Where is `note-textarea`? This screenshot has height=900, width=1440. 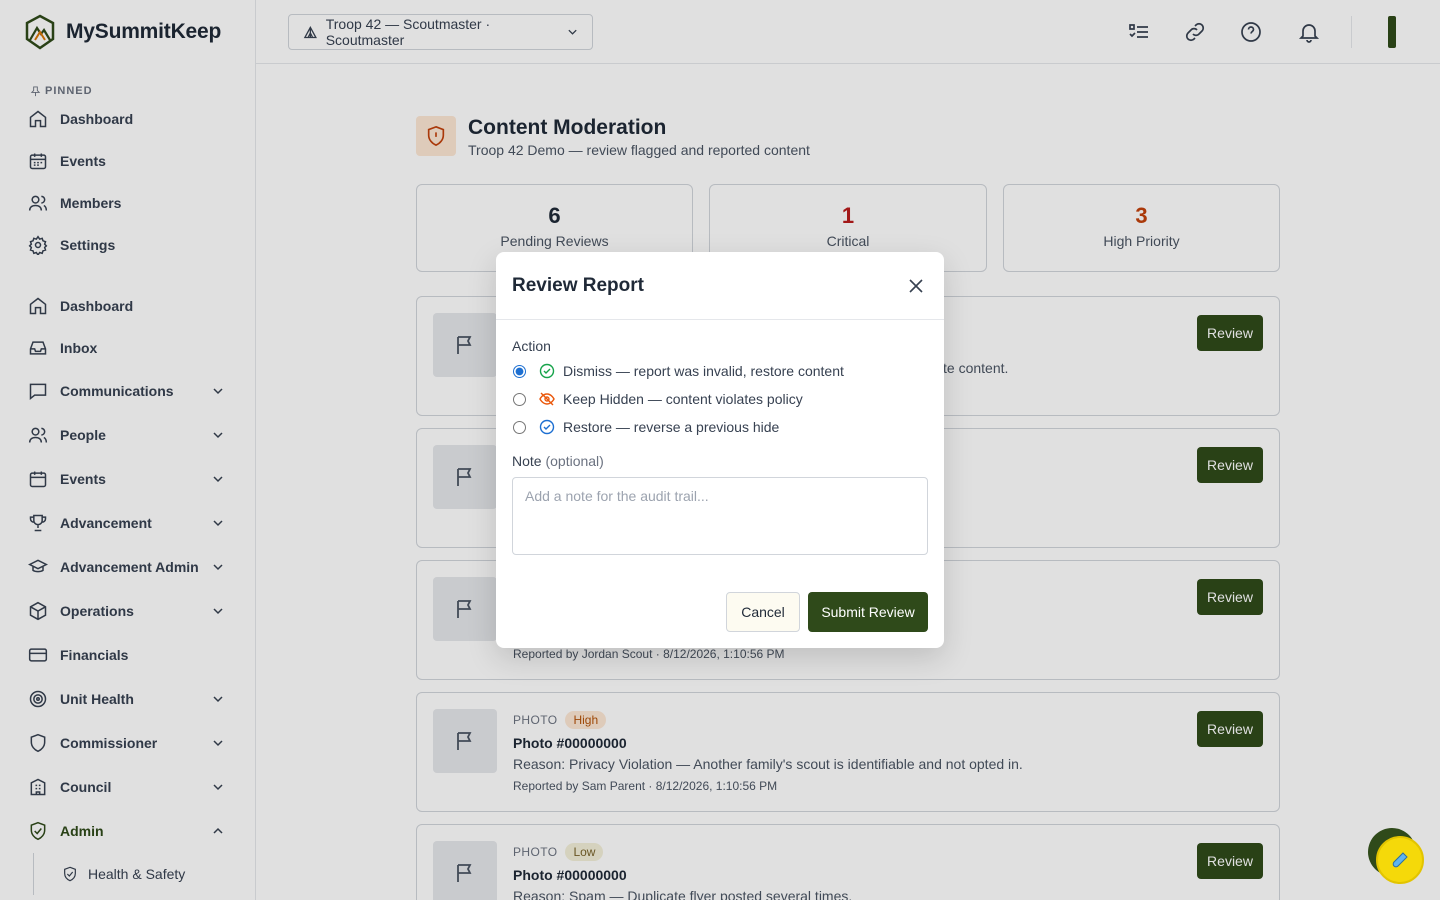 note-textarea is located at coordinates (720, 516).